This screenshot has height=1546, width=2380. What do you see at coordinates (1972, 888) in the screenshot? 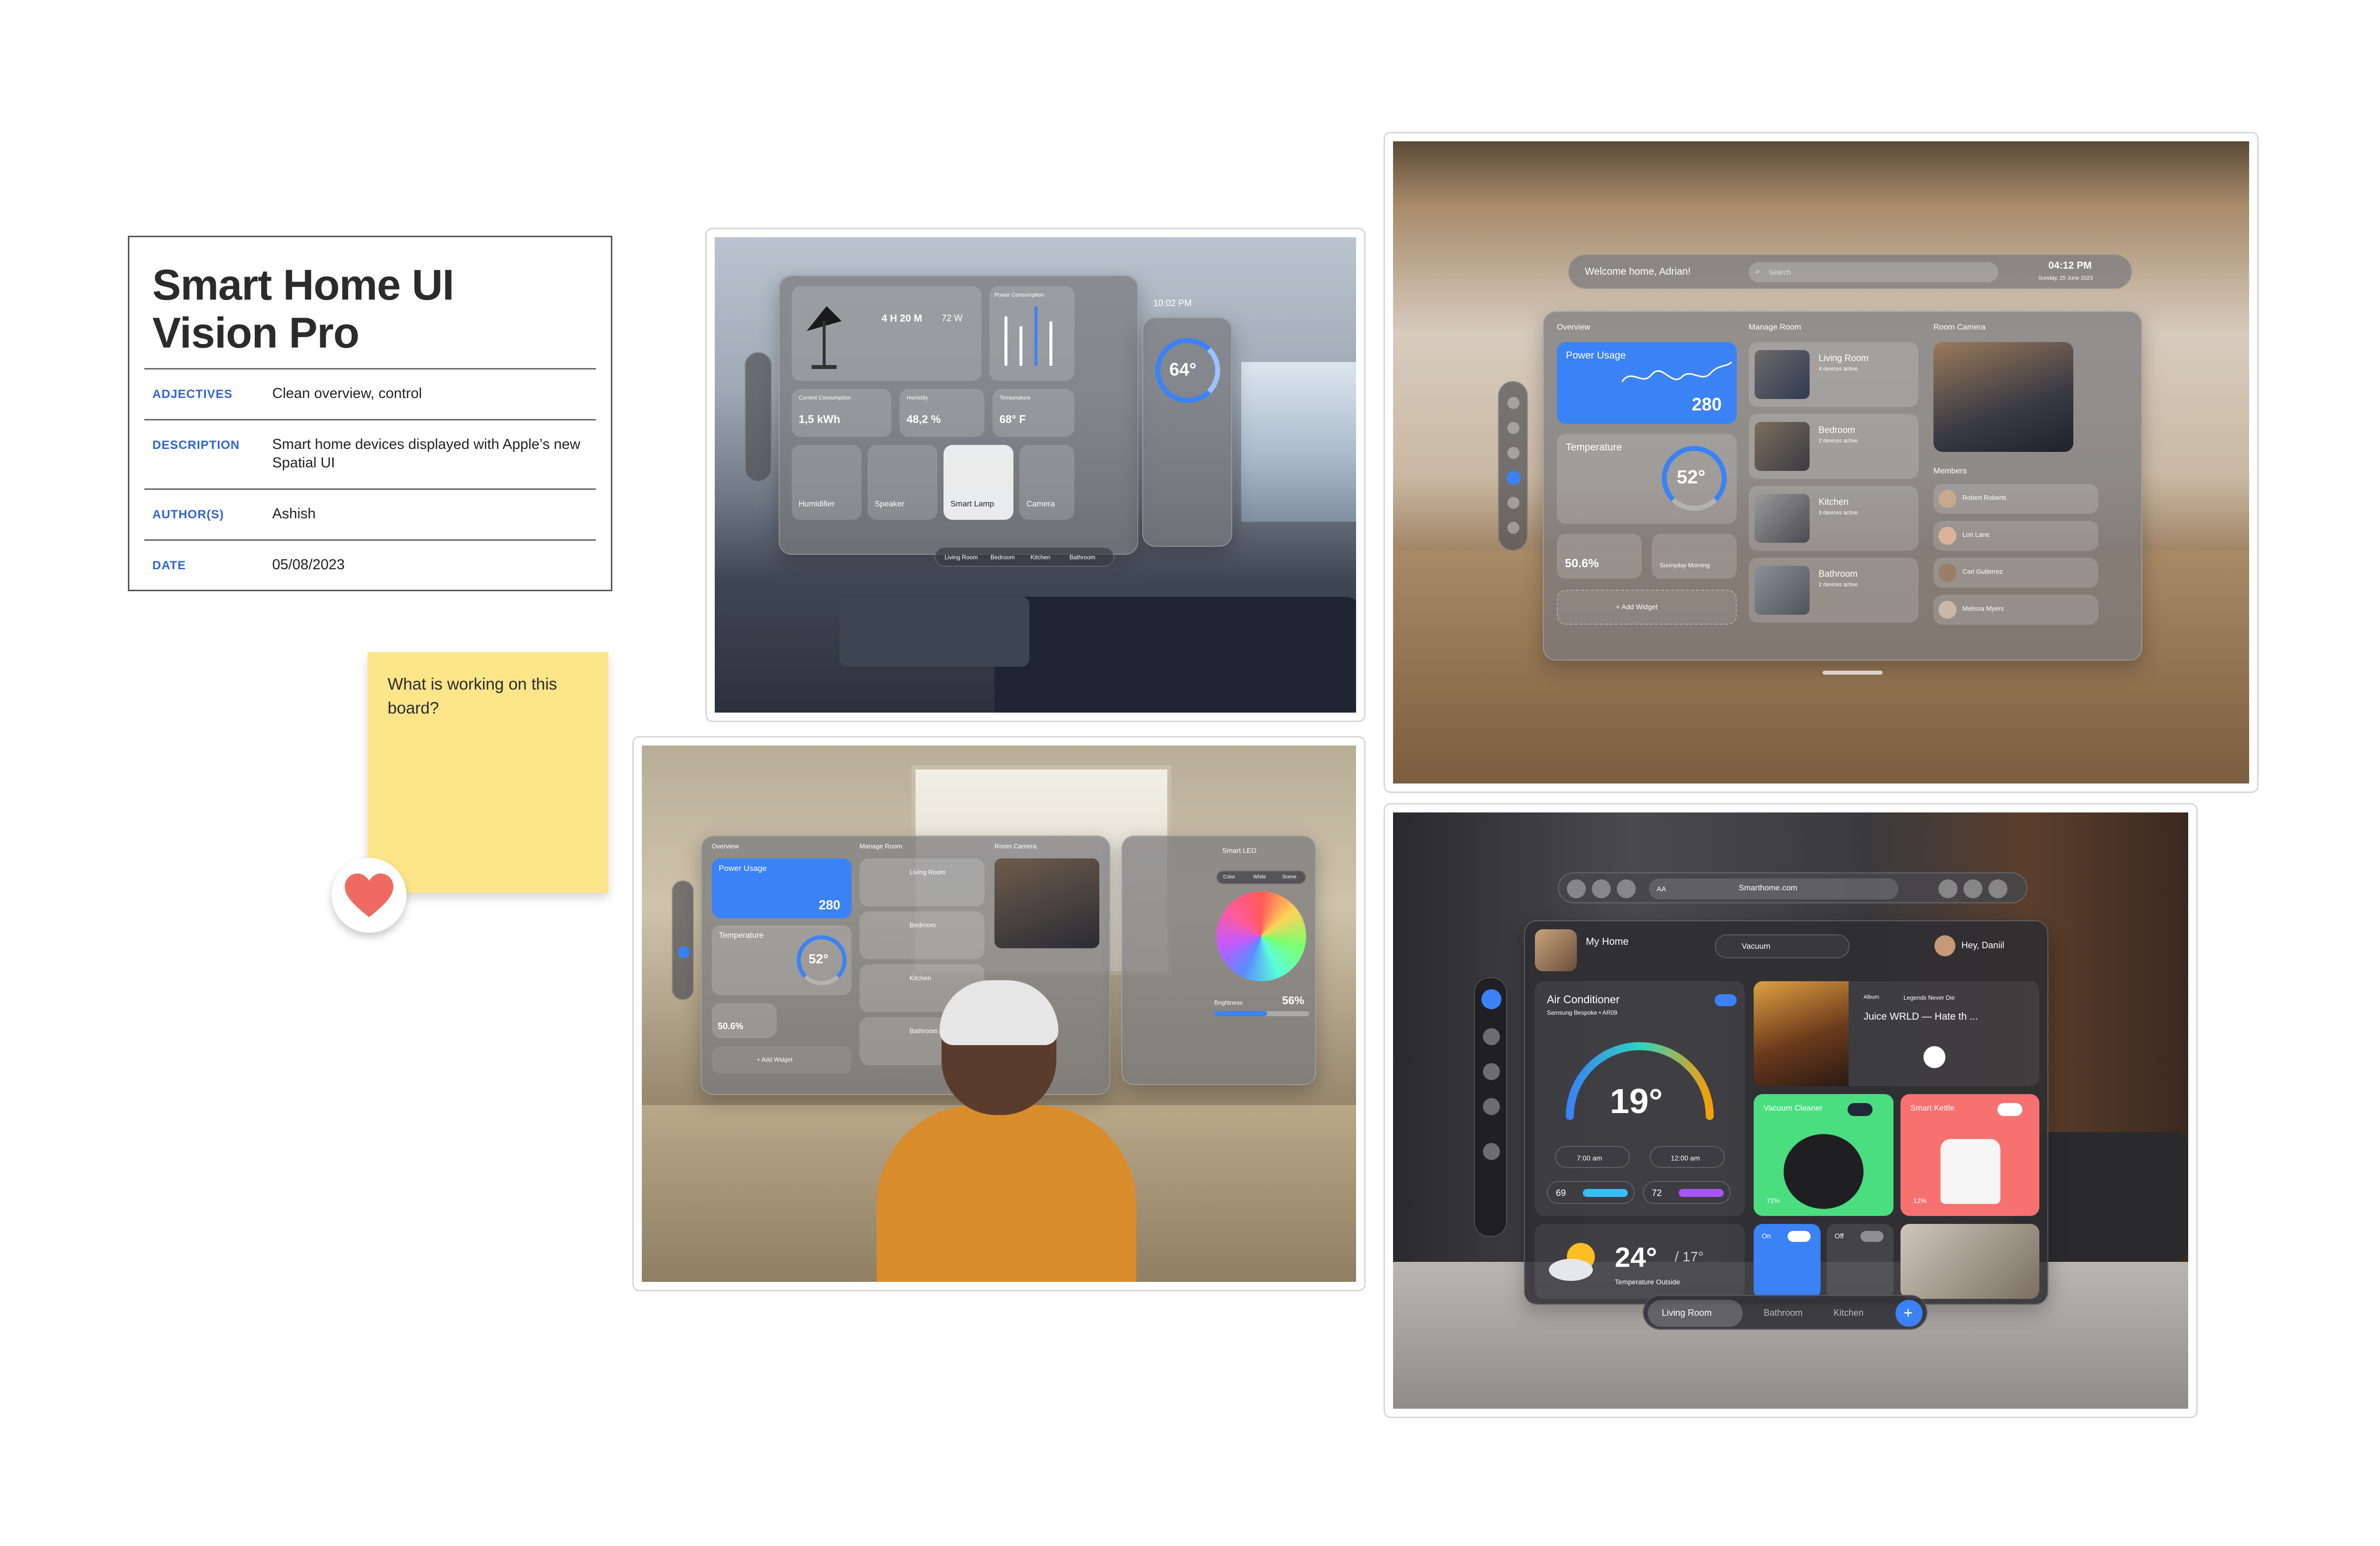
I see `new-tab-icon` at bounding box center [1972, 888].